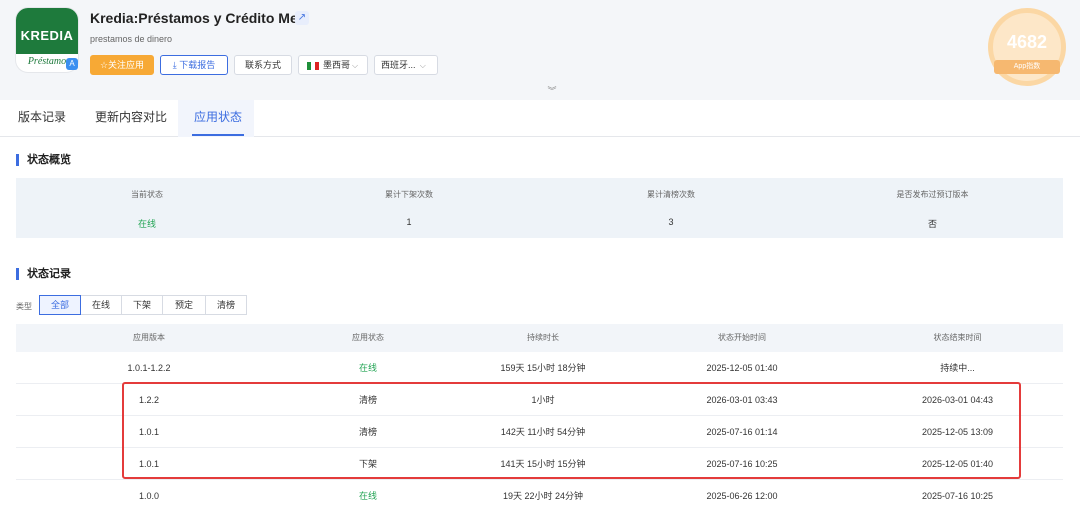 The width and height of the screenshot is (1080, 506). Describe the element at coordinates (932, 194) in the screenshot. I see `overview-label: 是否发布过预订版本` at that location.